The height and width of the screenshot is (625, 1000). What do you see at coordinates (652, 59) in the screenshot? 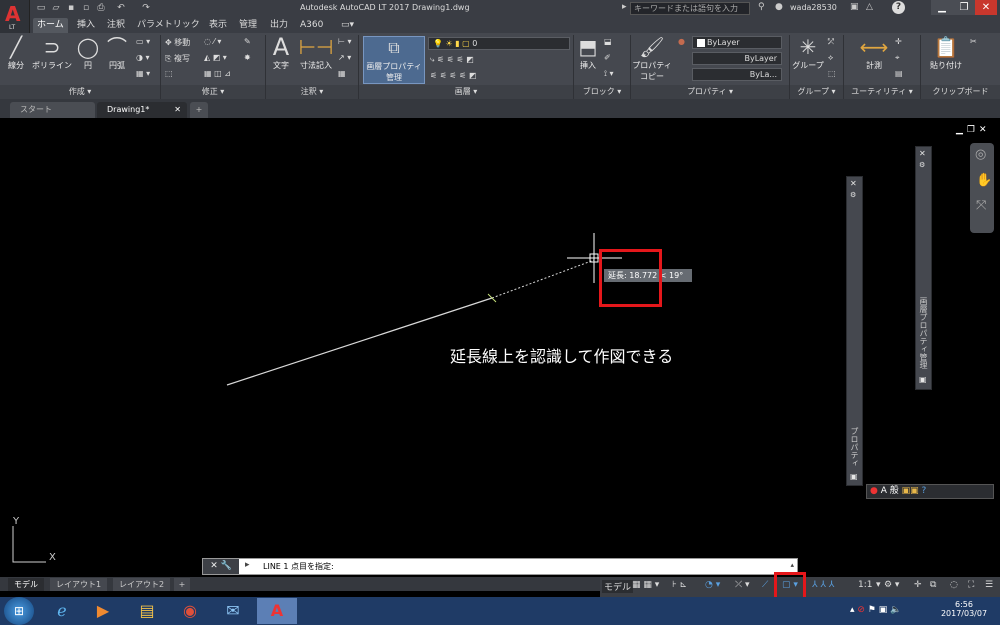
I see `match-properties-button: 🖌 プロパティコピー` at bounding box center [652, 59].